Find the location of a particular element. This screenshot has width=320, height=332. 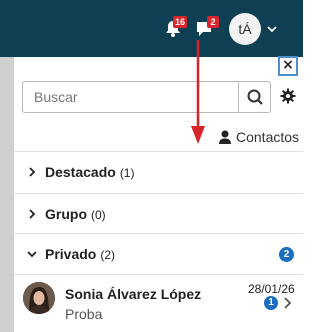

gear-icon is located at coordinates (288, 96).